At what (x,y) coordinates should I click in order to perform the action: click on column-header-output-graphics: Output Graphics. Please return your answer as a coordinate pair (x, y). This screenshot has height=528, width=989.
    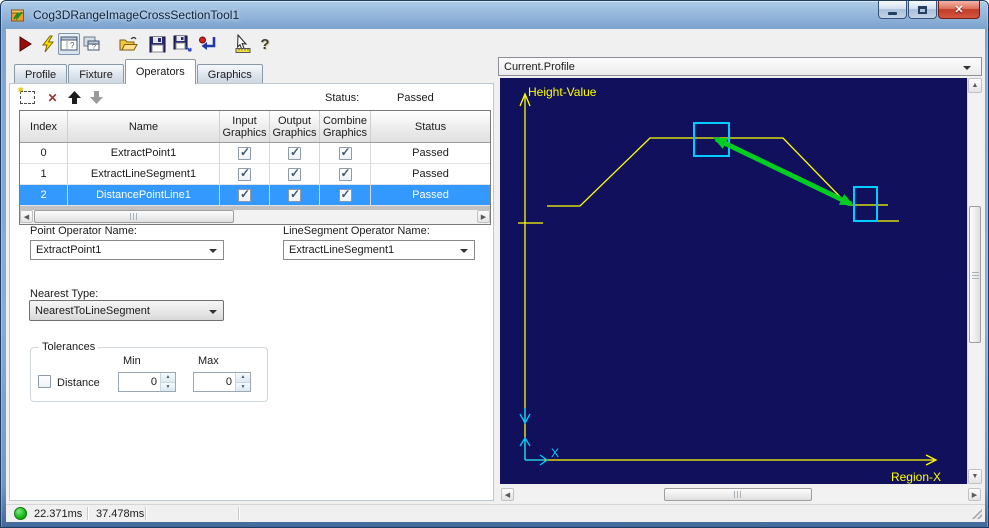
    Looking at the image, I should click on (295, 126).